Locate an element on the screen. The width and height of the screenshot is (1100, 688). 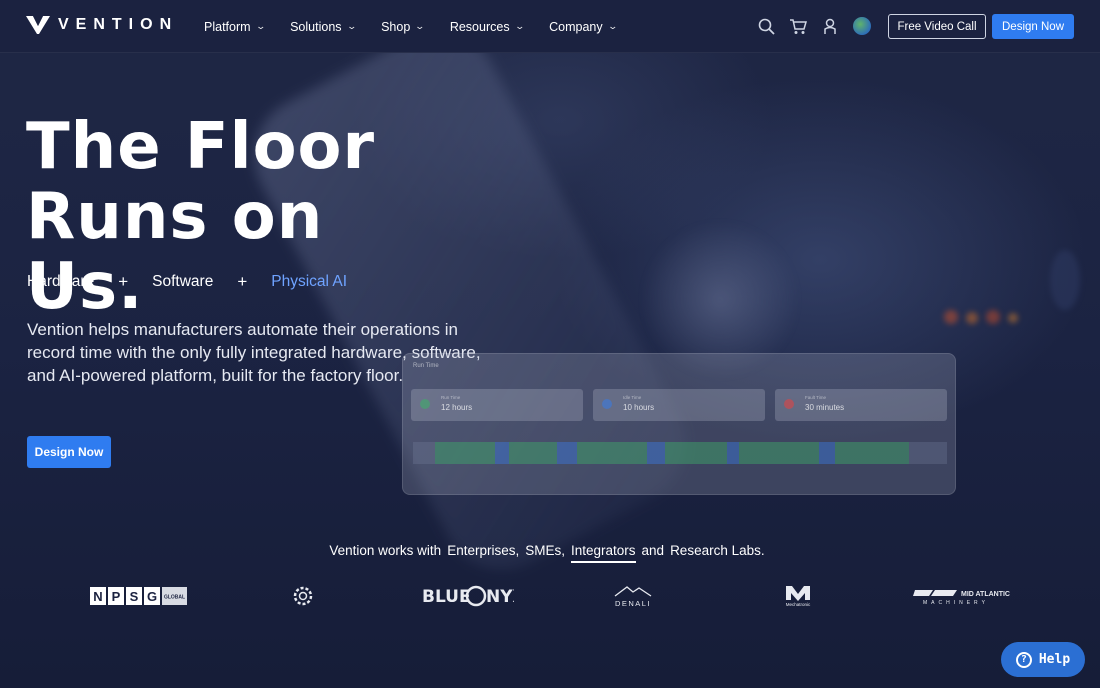
kpi-label: Fault Time is located at coordinates (816, 397).